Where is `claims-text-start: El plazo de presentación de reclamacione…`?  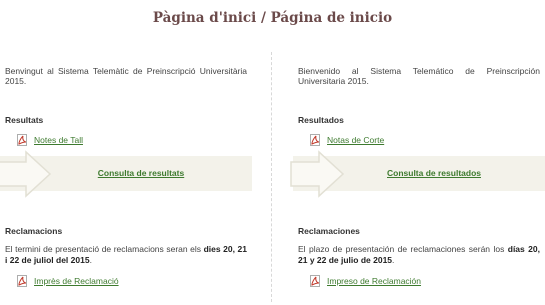 claims-text-start: El plazo de presentación de reclamacione… is located at coordinates (403, 249).